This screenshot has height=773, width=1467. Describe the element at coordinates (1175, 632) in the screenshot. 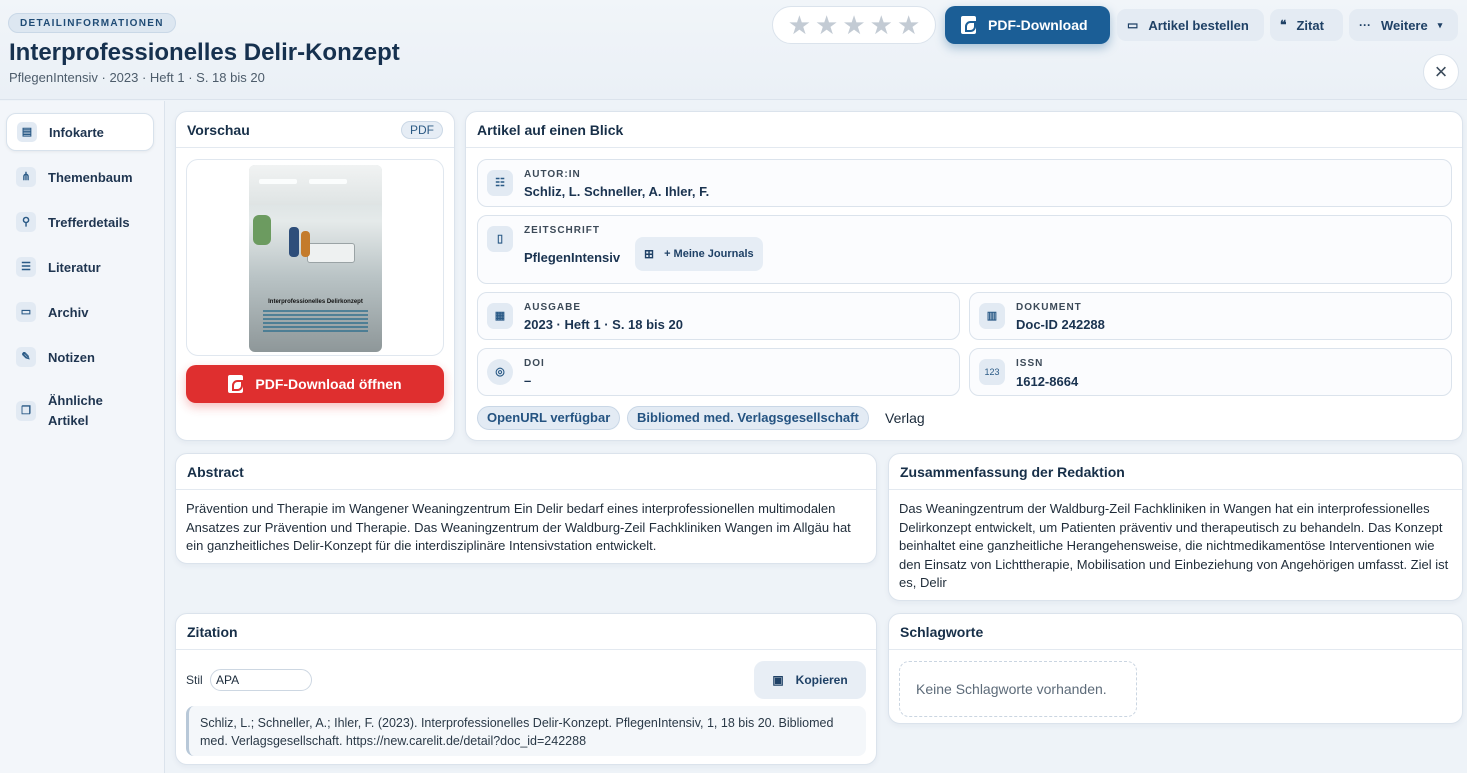

I see `keywords-header: Schlagworte` at that location.